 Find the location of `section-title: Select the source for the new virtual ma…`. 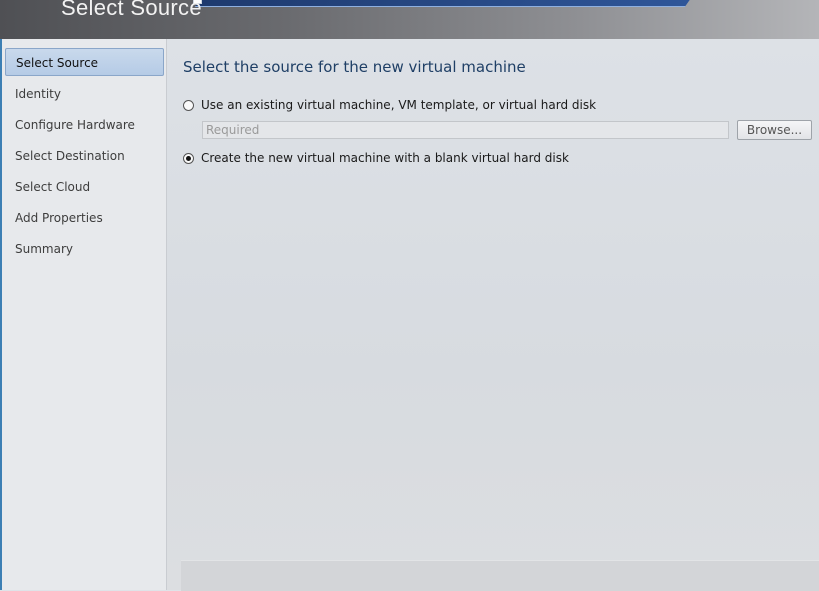

section-title: Select the source for the new virtual ma… is located at coordinates (354, 67).